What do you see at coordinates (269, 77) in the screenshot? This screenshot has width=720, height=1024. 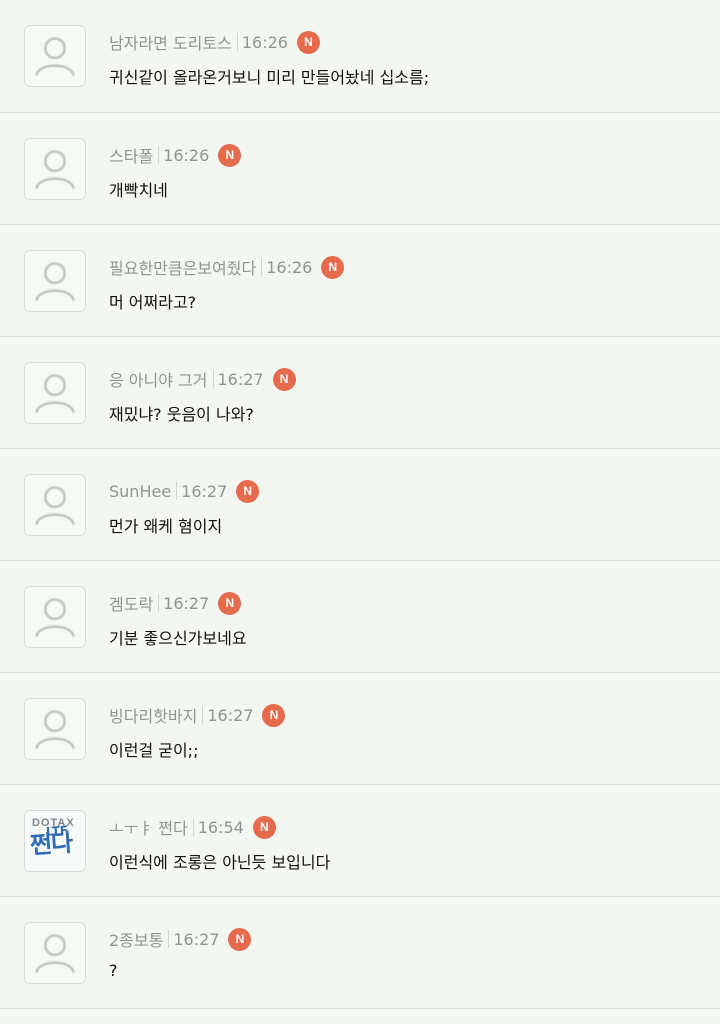 I see `comment-text: 귀신같이 올라온거보니 미리 만들어놨네 십소름;` at bounding box center [269, 77].